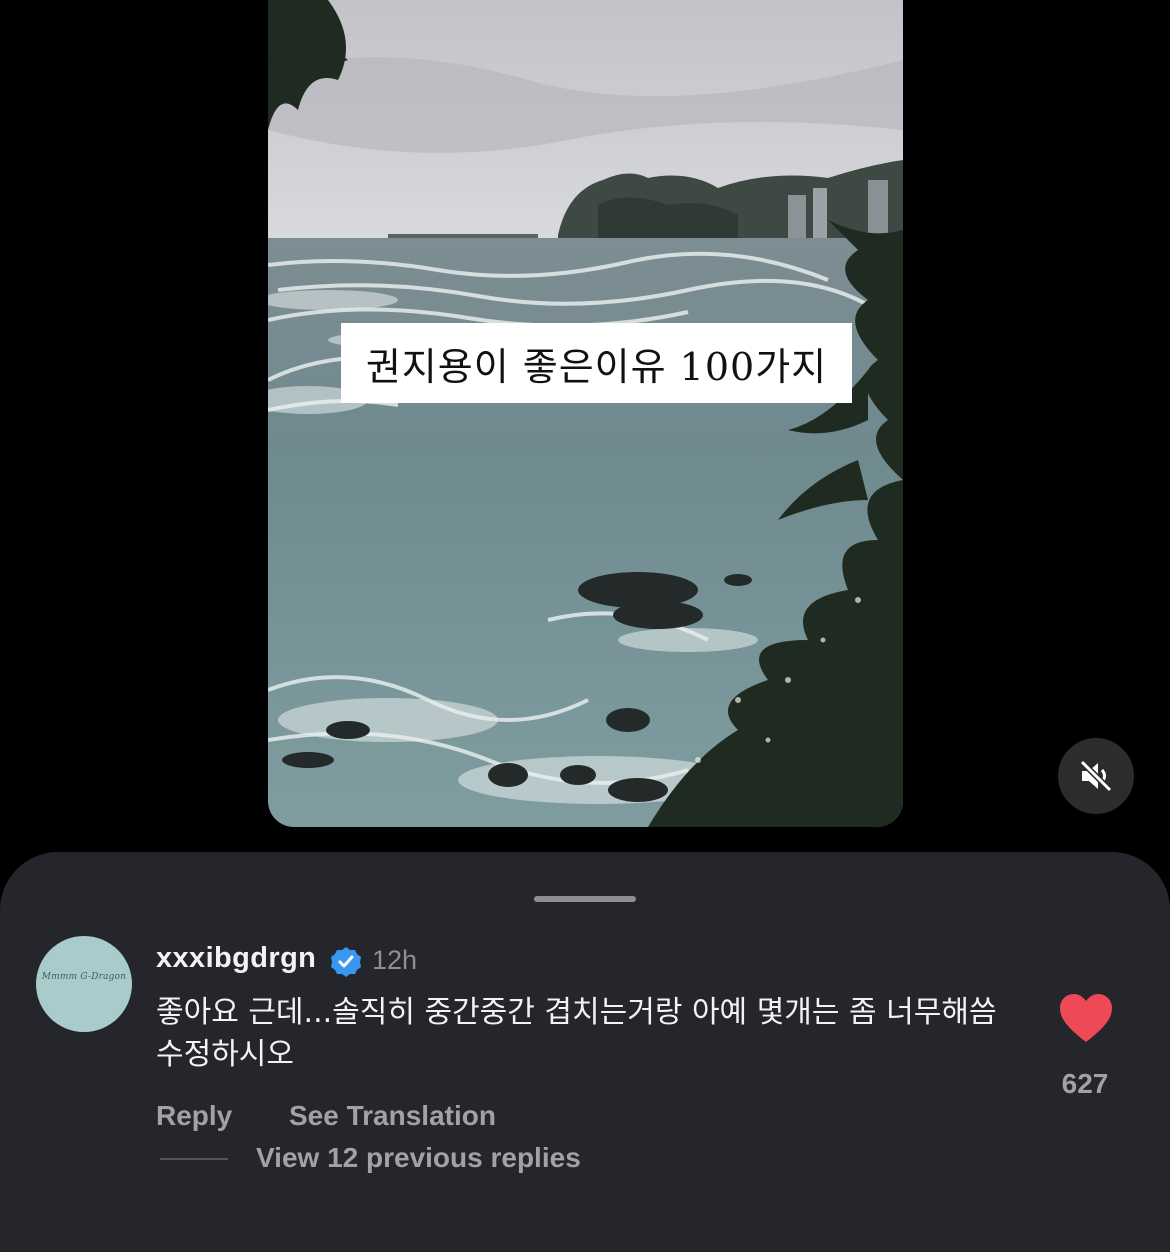 This screenshot has width=1170, height=1252. I want to click on comment-username: xxxibgdrgn, so click(236, 958).